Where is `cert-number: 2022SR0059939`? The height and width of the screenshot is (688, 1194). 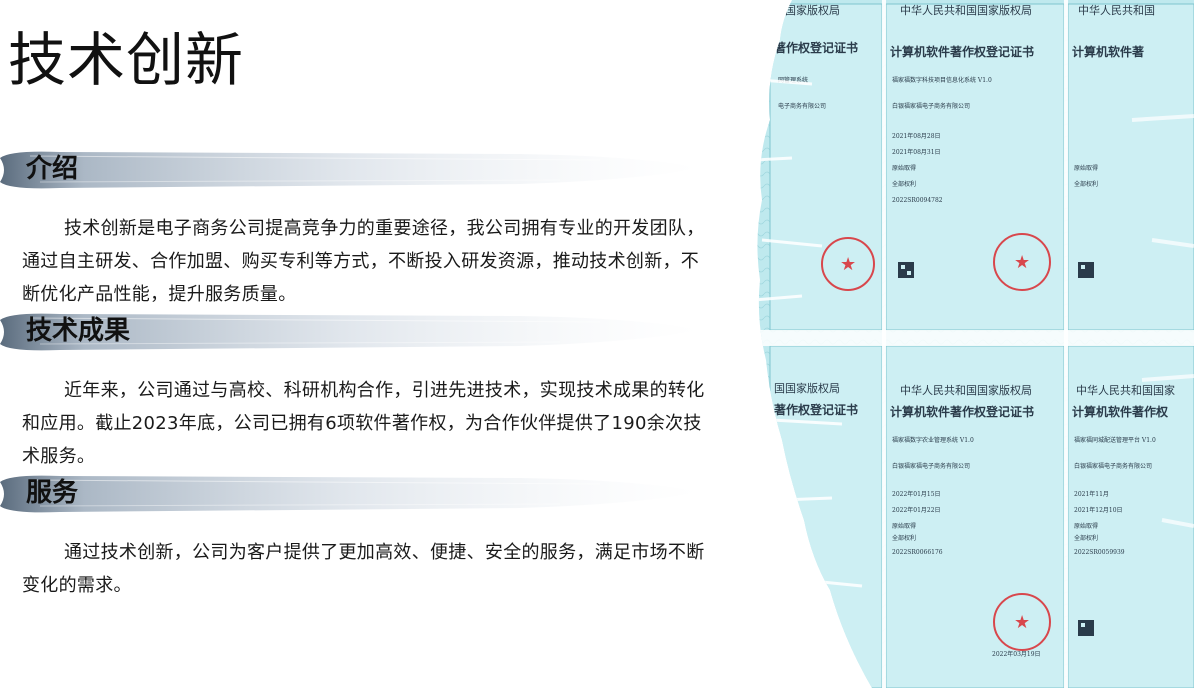 cert-number: 2022SR0059939 is located at coordinates (1099, 552).